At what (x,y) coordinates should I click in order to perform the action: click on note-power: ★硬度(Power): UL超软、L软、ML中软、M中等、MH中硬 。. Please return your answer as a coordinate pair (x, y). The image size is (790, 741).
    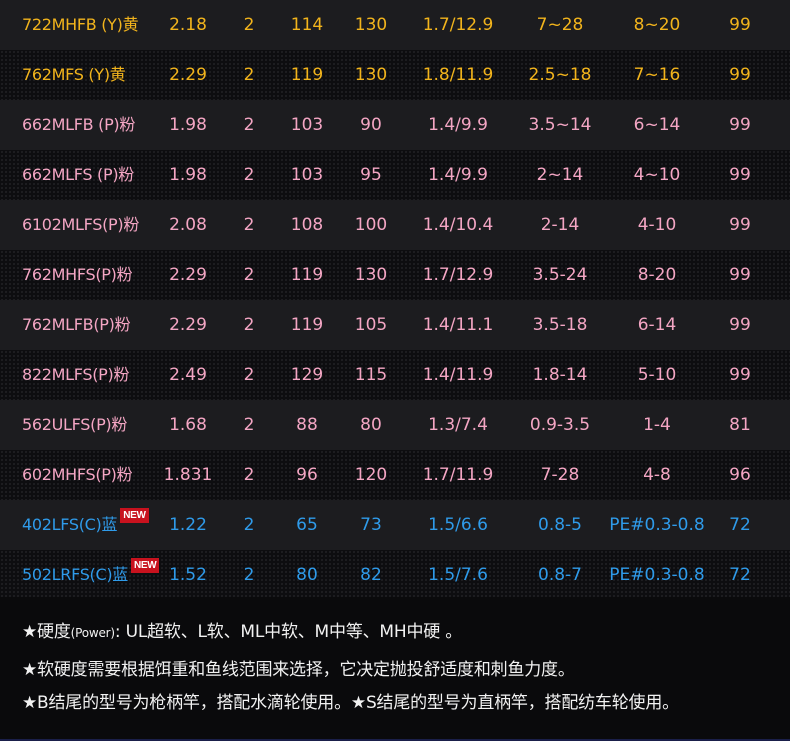
    Looking at the image, I should click on (242, 629).